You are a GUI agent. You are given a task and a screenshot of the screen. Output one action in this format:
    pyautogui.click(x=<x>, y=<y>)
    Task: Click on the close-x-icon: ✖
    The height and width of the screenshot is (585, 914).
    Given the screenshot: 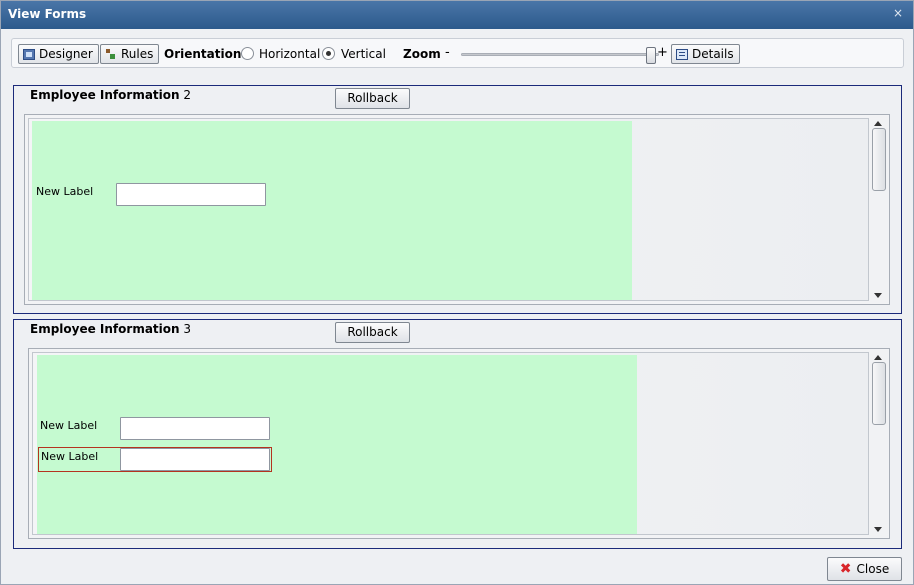 What is the action you would take?
    pyautogui.click(x=845, y=569)
    